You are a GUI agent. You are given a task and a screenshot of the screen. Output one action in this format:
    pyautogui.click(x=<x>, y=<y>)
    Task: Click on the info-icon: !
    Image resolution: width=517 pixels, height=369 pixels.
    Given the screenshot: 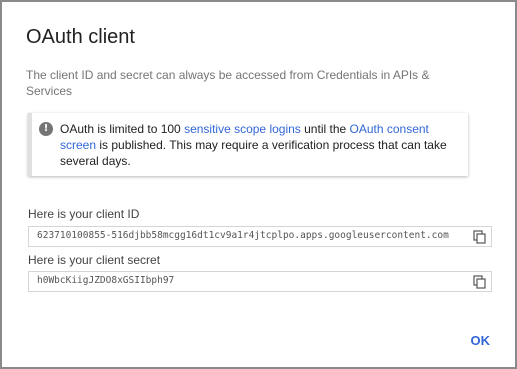 What is the action you would take?
    pyautogui.click(x=46, y=129)
    